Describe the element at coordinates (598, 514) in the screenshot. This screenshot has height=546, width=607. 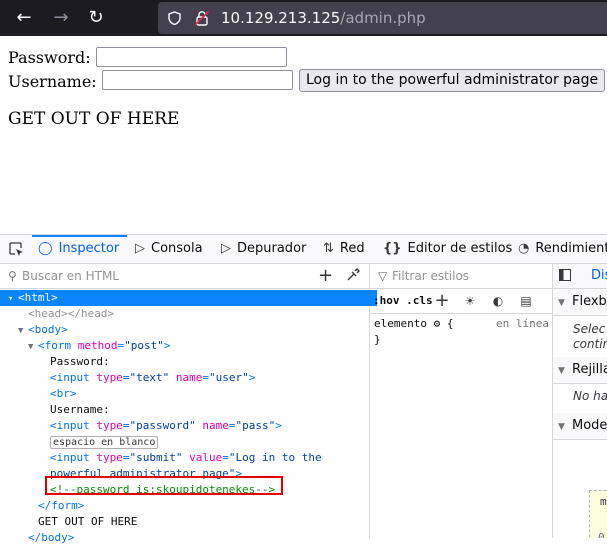
I see `box-model-diagram: m 0` at that location.